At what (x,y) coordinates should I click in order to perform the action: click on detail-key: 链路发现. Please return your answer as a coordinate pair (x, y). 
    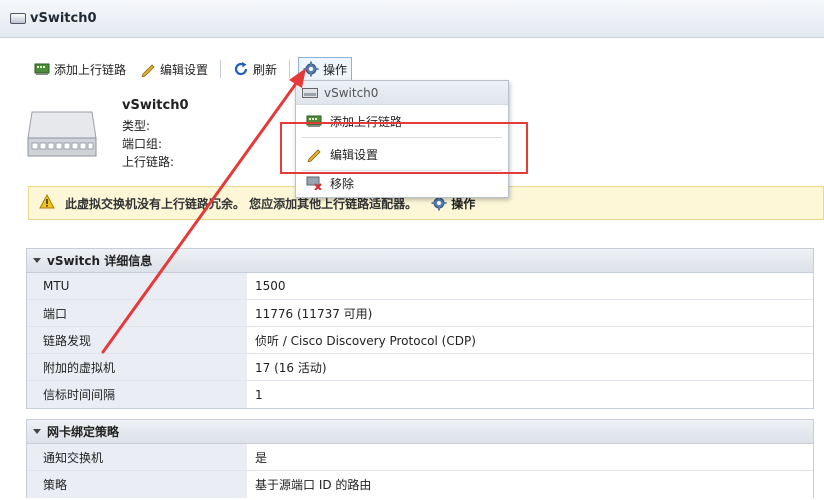
    Looking at the image, I should click on (137, 340).